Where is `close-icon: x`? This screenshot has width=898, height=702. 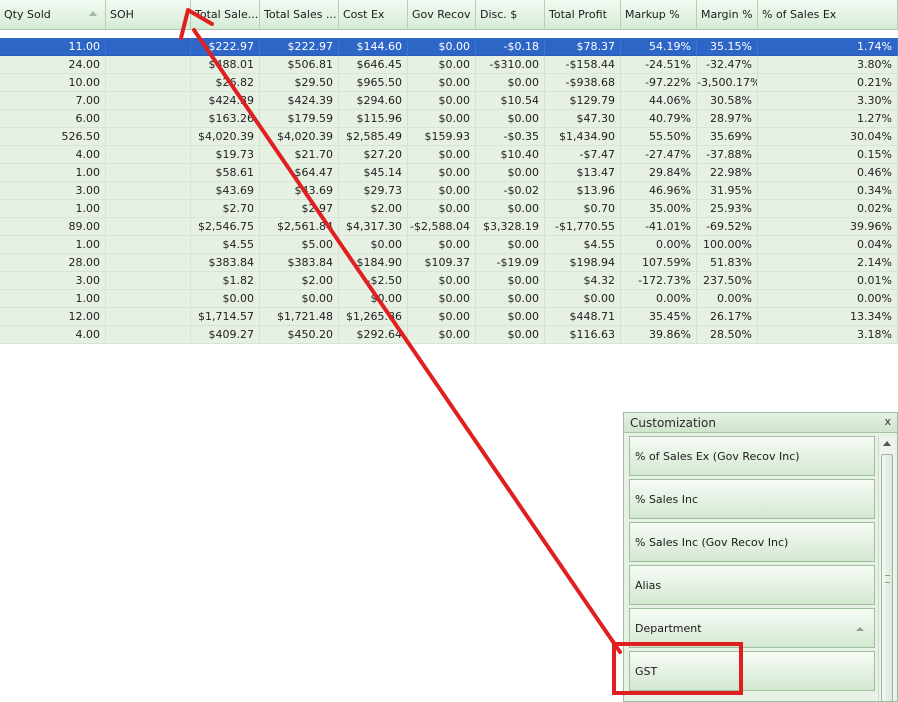 close-icon: x is located at coordinates (887, 421).